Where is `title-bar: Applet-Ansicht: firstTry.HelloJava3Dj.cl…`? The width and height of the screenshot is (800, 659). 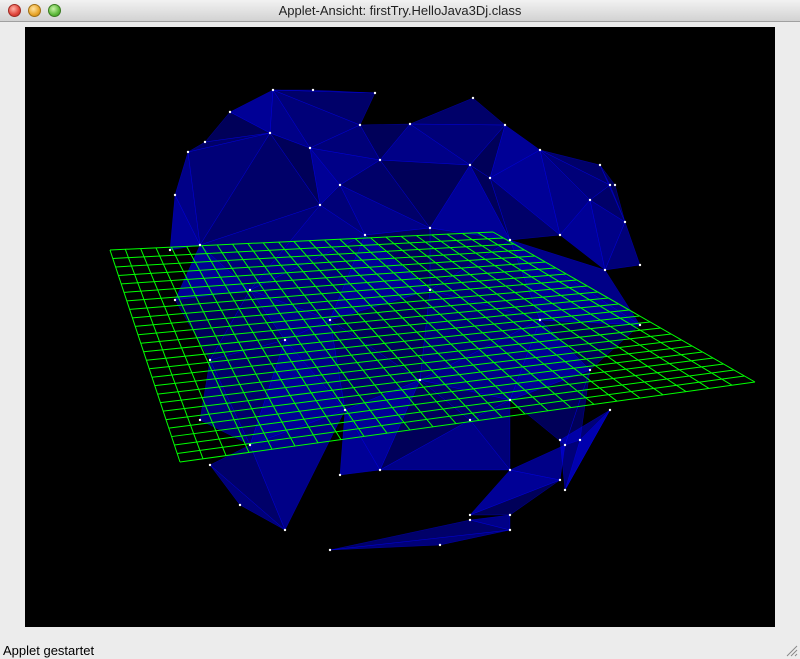
title-bar: Applet-Ansicht: firstTry.HelloJava3Dj.cl… is located at coordinates (400, 11).